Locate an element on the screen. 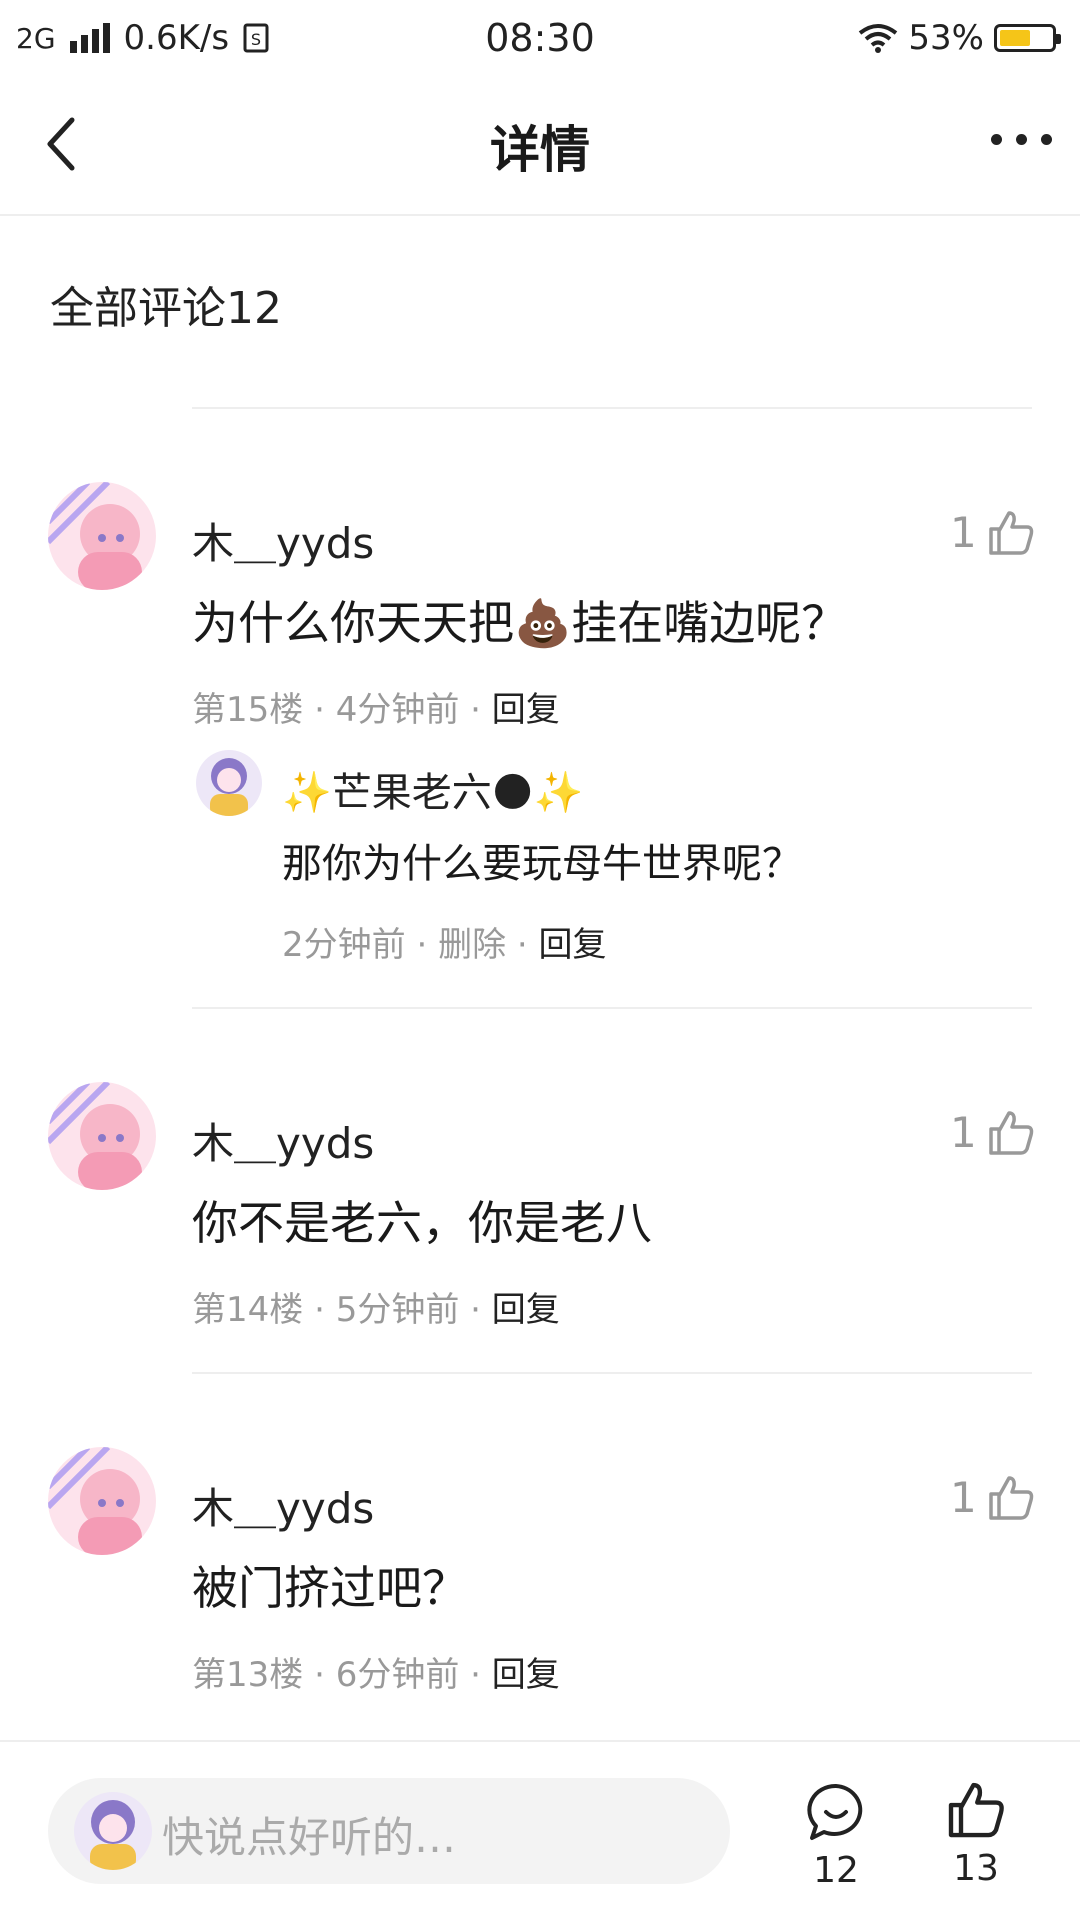 The height and width of the screenshot is (1922, 1080). battery-icon is located at coordinates (1027, 38).